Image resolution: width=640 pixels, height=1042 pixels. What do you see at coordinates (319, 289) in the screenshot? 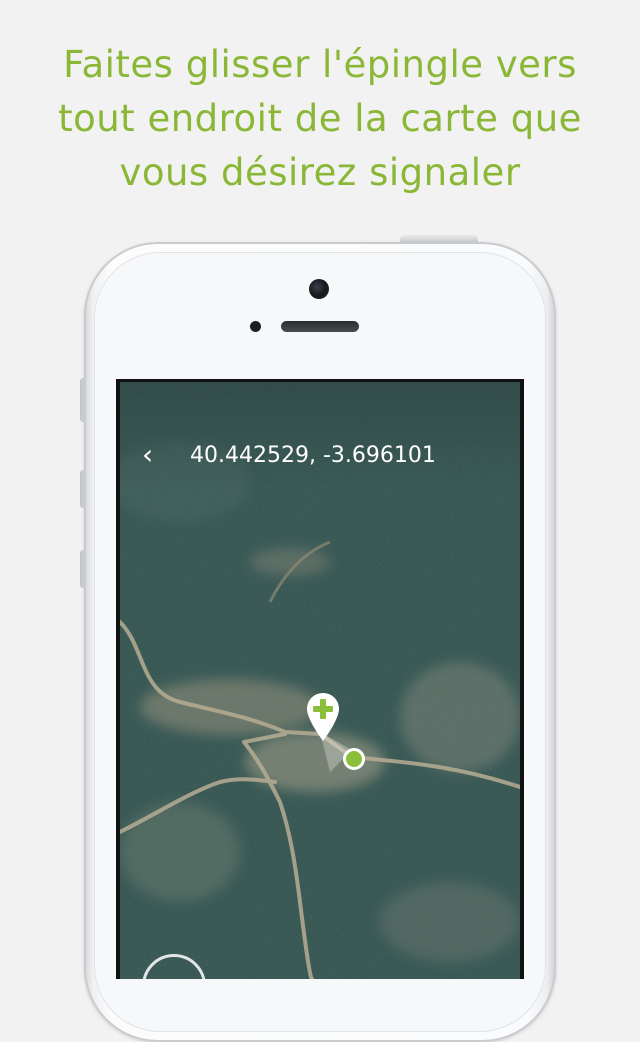
I see `front-camera` at bounding box center [319, 289].